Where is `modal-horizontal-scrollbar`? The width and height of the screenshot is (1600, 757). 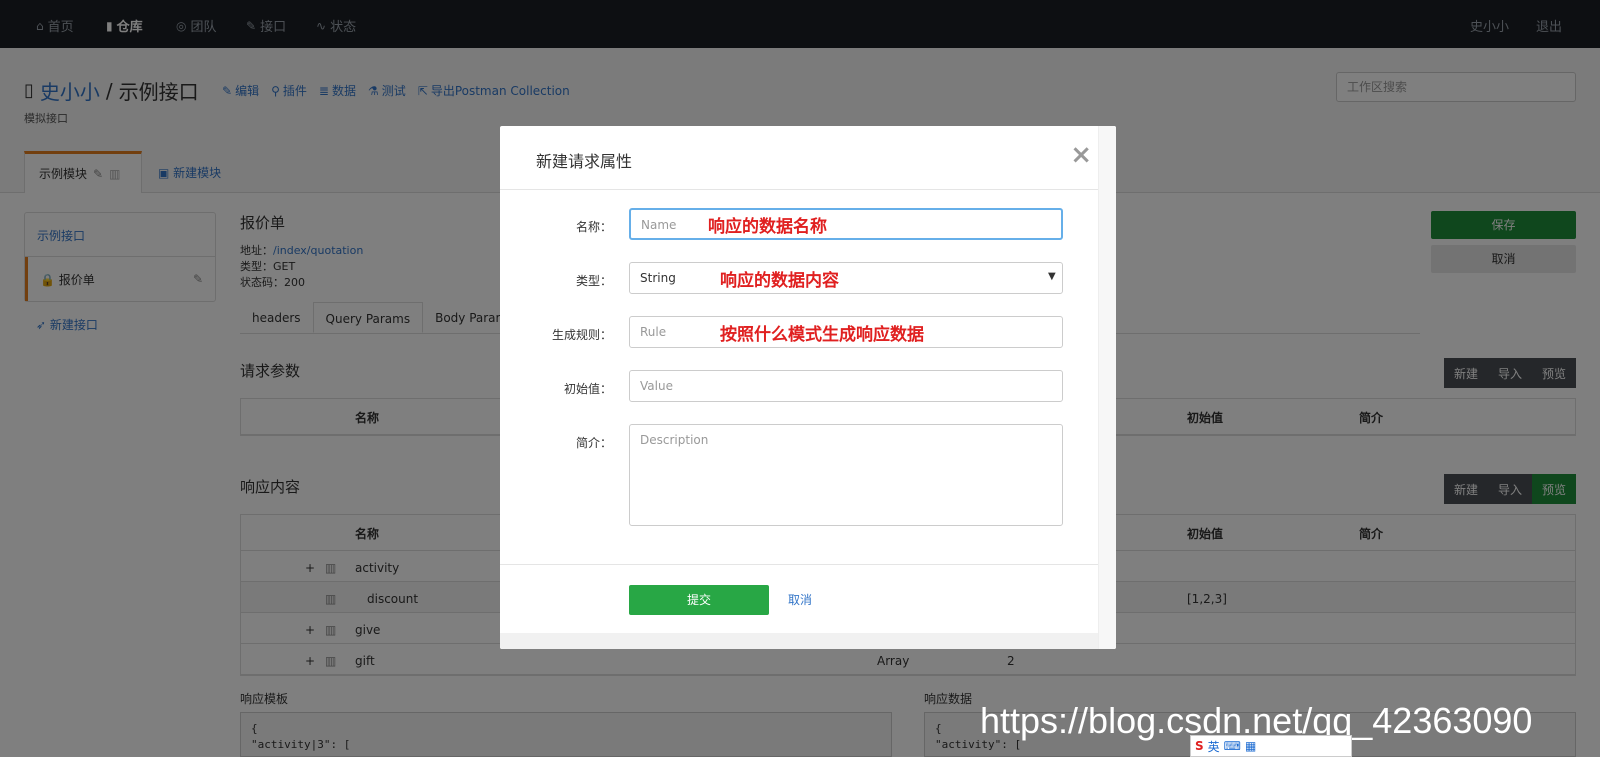
modal-horizontal-scrollbar is located at coordinates (799, 641).